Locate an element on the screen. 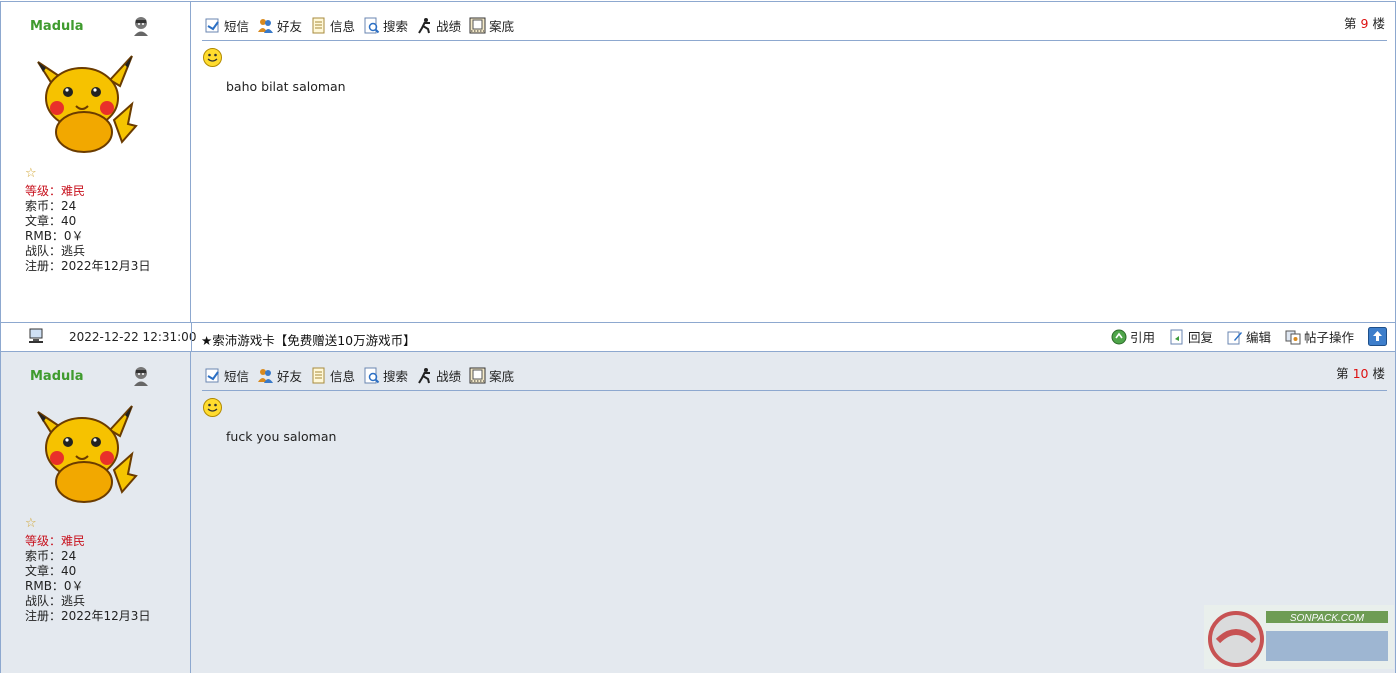 This screenshot has height=673, width=1396. floor-number: 第 9 楼 is located at coordinates (1364, 23).